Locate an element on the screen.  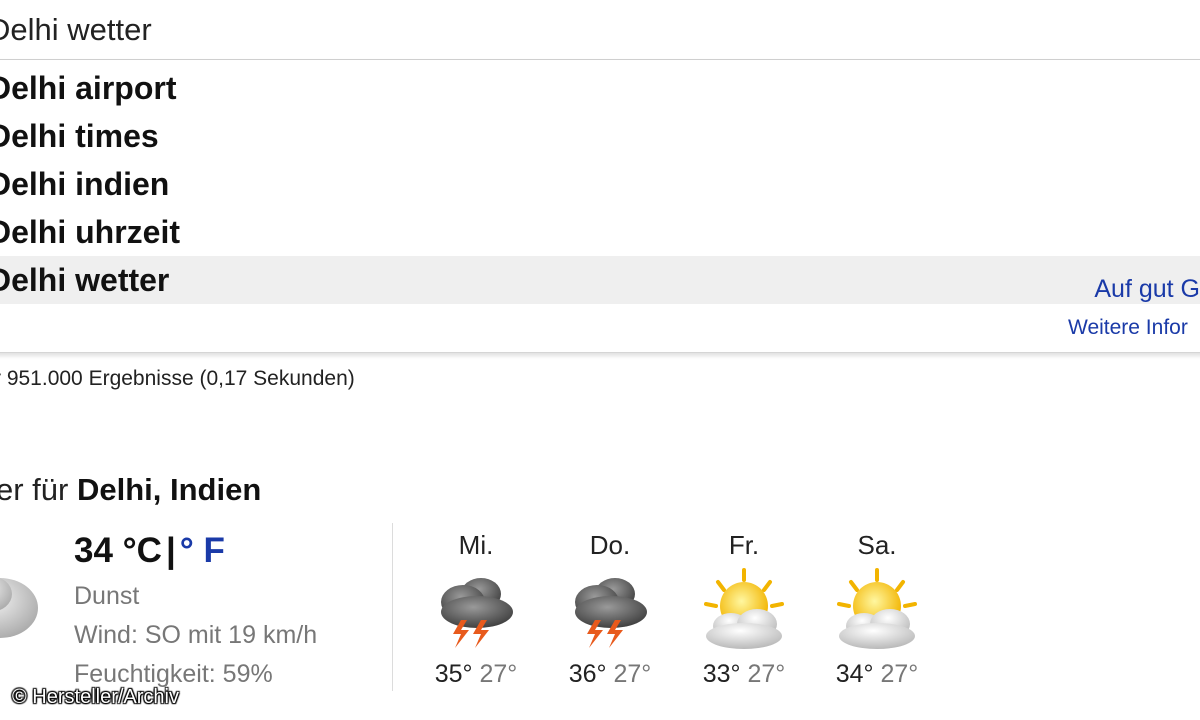
forecast-day: Do. 36° 27° is located at coordinates (610, 609).